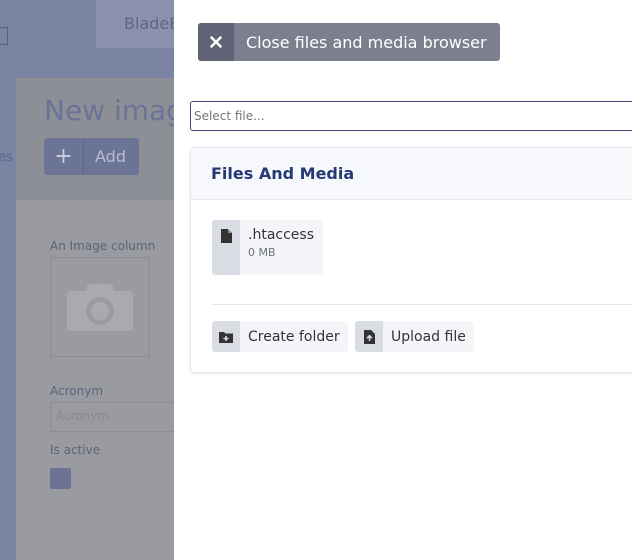 This screenshot has width=632, height=560. Describe the element at coordinates (114, 110) in the screenshot. I see `background-page-title: New imag` at that location.